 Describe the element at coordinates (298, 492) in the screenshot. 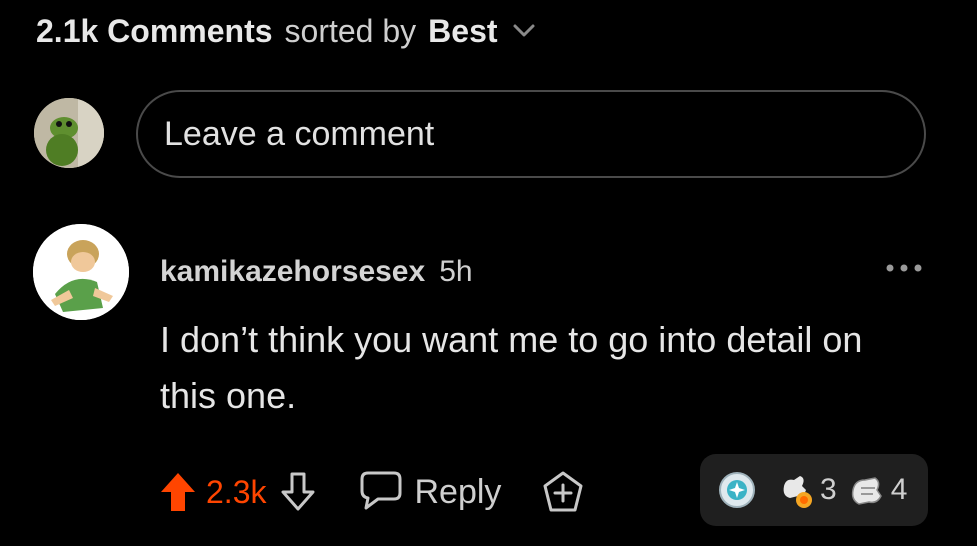

I see `downvote-arrow-icon` at that location.